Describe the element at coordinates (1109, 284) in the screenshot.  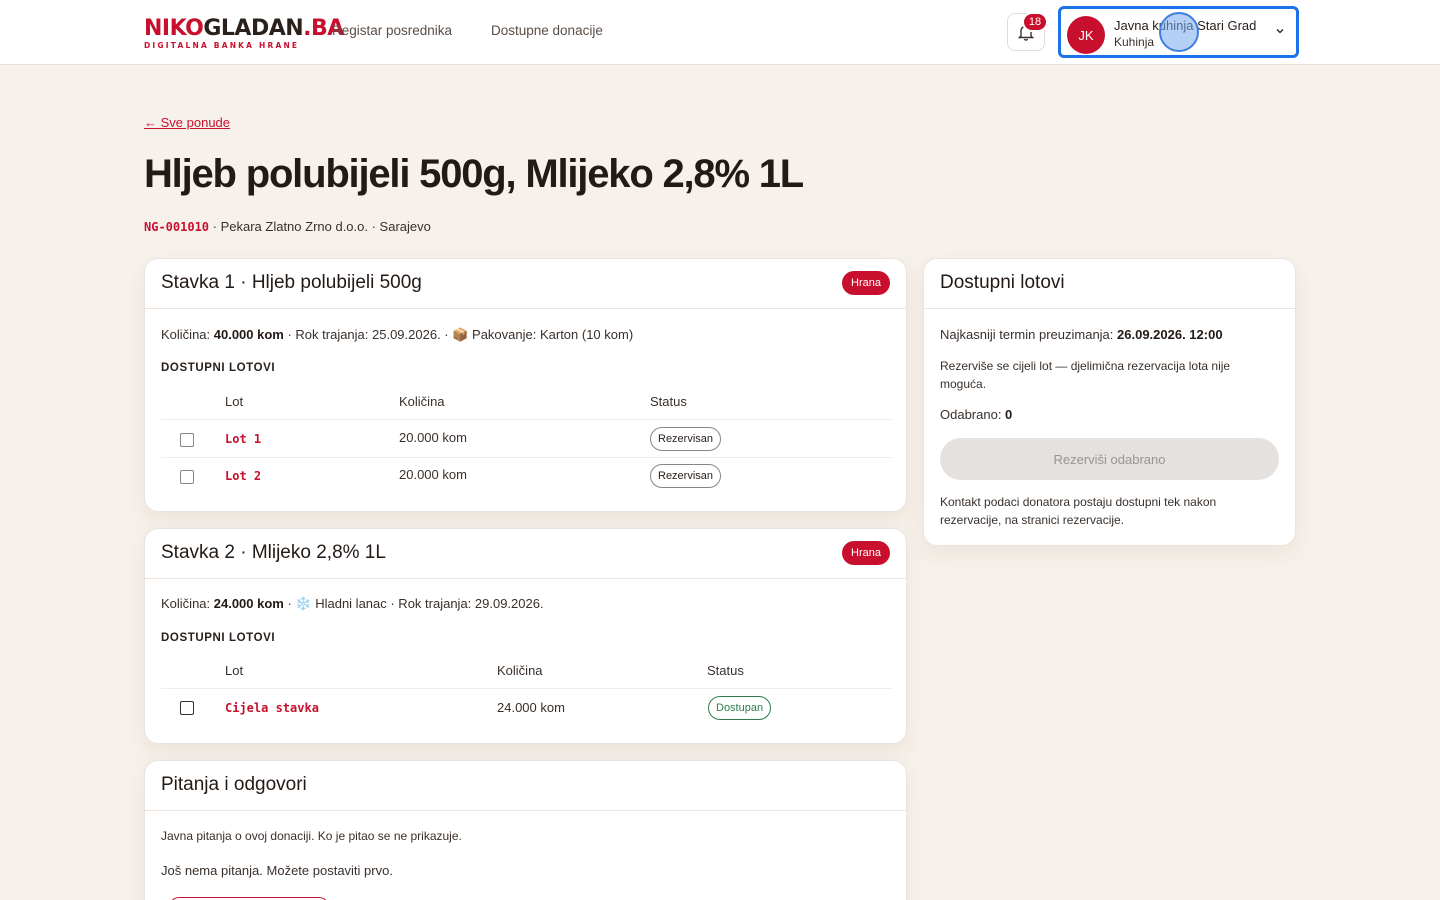
I see `panel-header: Dostupni lotovi` at that location.